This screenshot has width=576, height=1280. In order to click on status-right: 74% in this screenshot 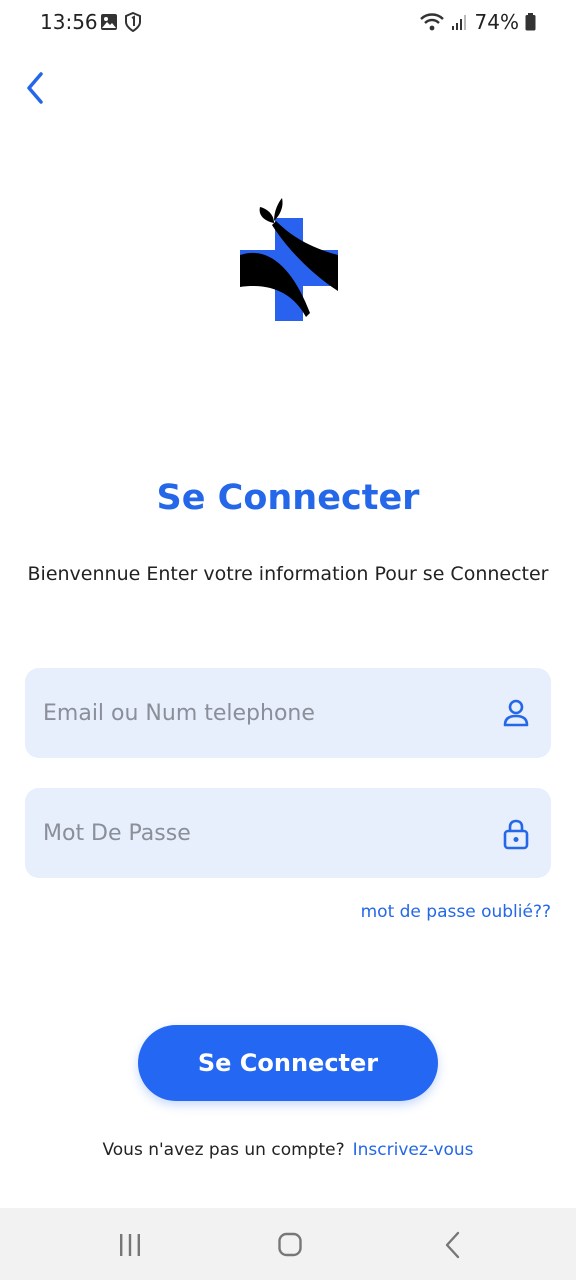, I will do `click(477, 22)`.